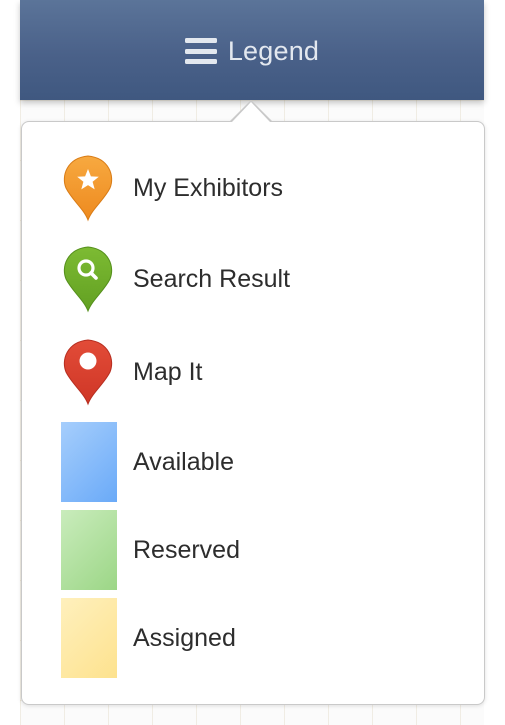 The image size is (505, 725). I want to click on green-search-pin-icon, so click(88, 279).